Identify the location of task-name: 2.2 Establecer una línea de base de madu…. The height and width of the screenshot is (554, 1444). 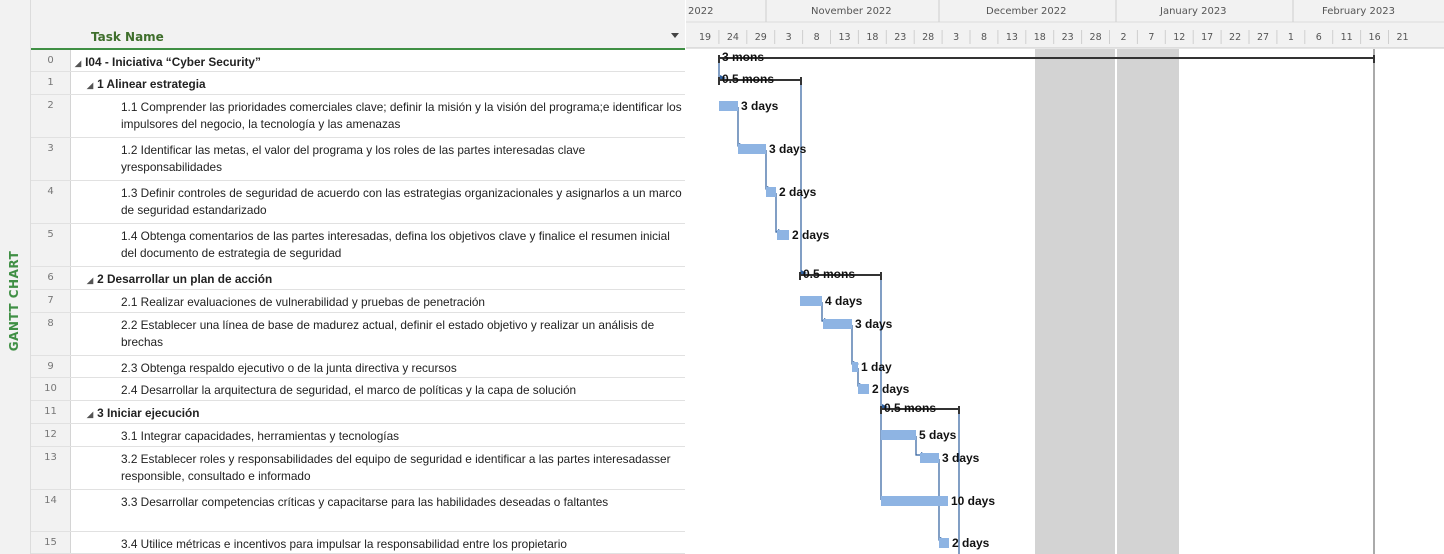
(379, 334).